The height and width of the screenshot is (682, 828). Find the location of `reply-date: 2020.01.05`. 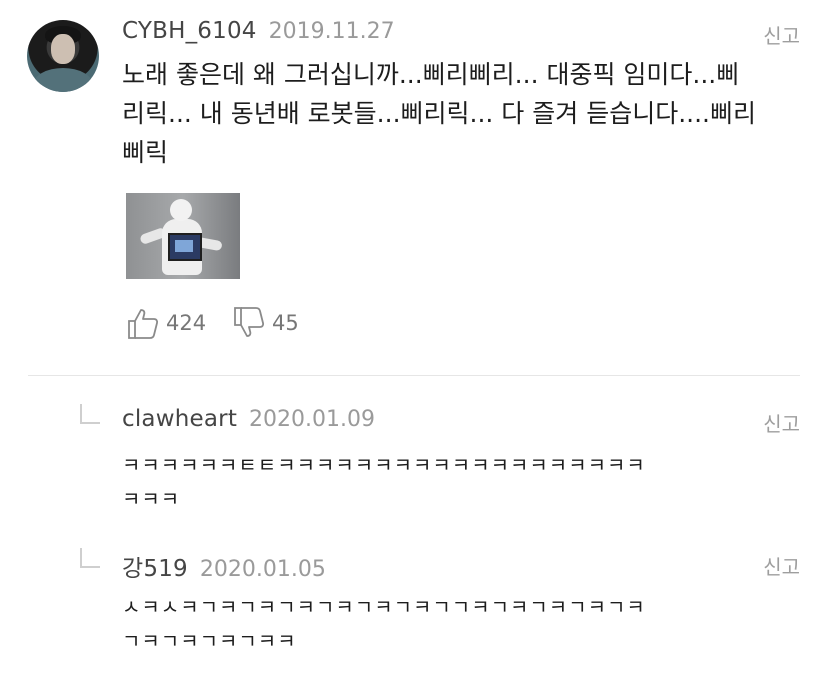

reply-date: 2020.01.05 is located at coordinates (262, 569).